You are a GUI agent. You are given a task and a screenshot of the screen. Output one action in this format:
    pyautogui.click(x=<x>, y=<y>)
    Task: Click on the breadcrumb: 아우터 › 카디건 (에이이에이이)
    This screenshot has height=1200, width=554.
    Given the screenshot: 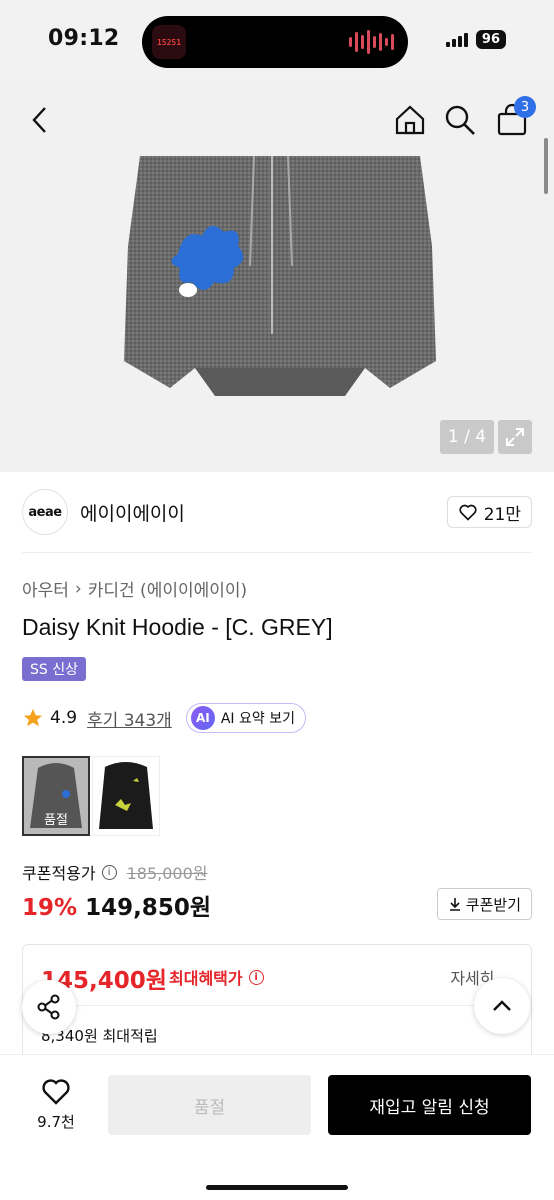 What is the action you would take?
    pyautogui.click(x=134, y=589)
    